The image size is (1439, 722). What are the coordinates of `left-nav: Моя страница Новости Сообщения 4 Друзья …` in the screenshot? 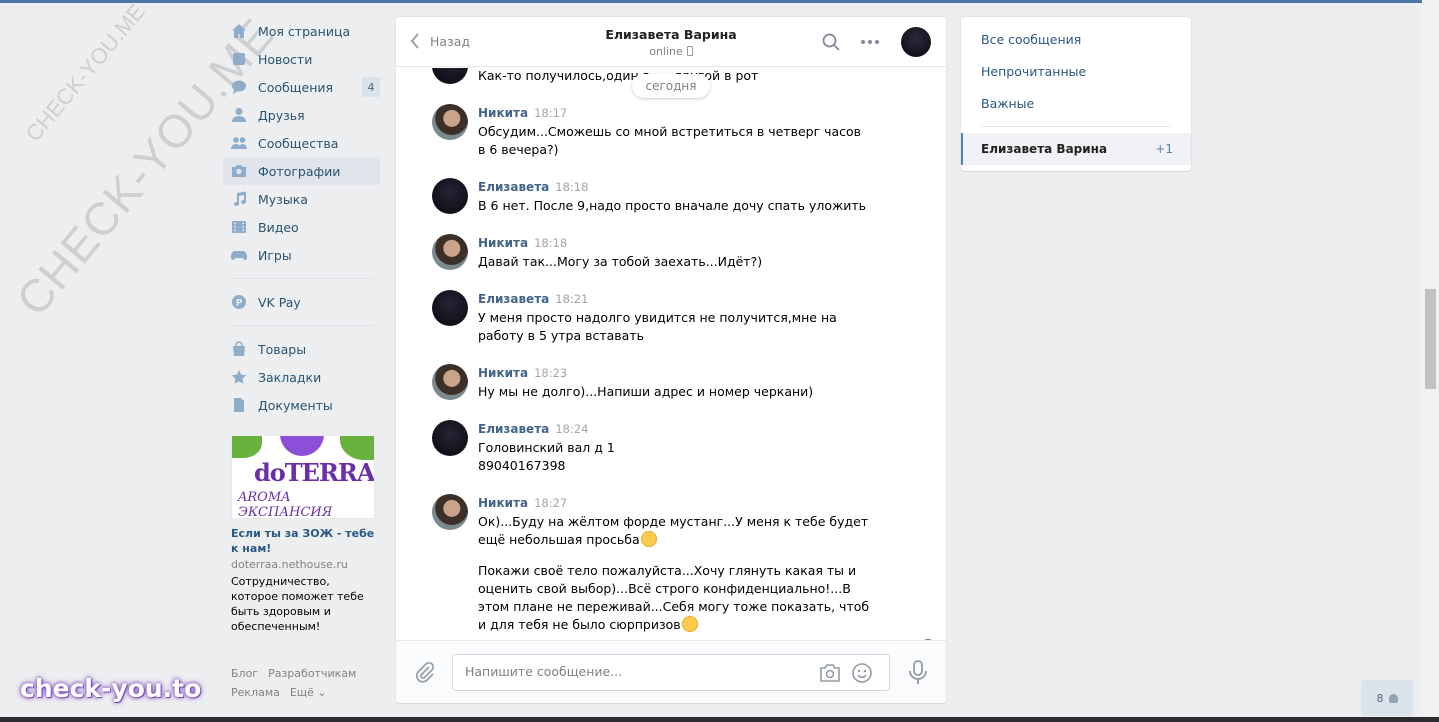 It's located at (301, 218).